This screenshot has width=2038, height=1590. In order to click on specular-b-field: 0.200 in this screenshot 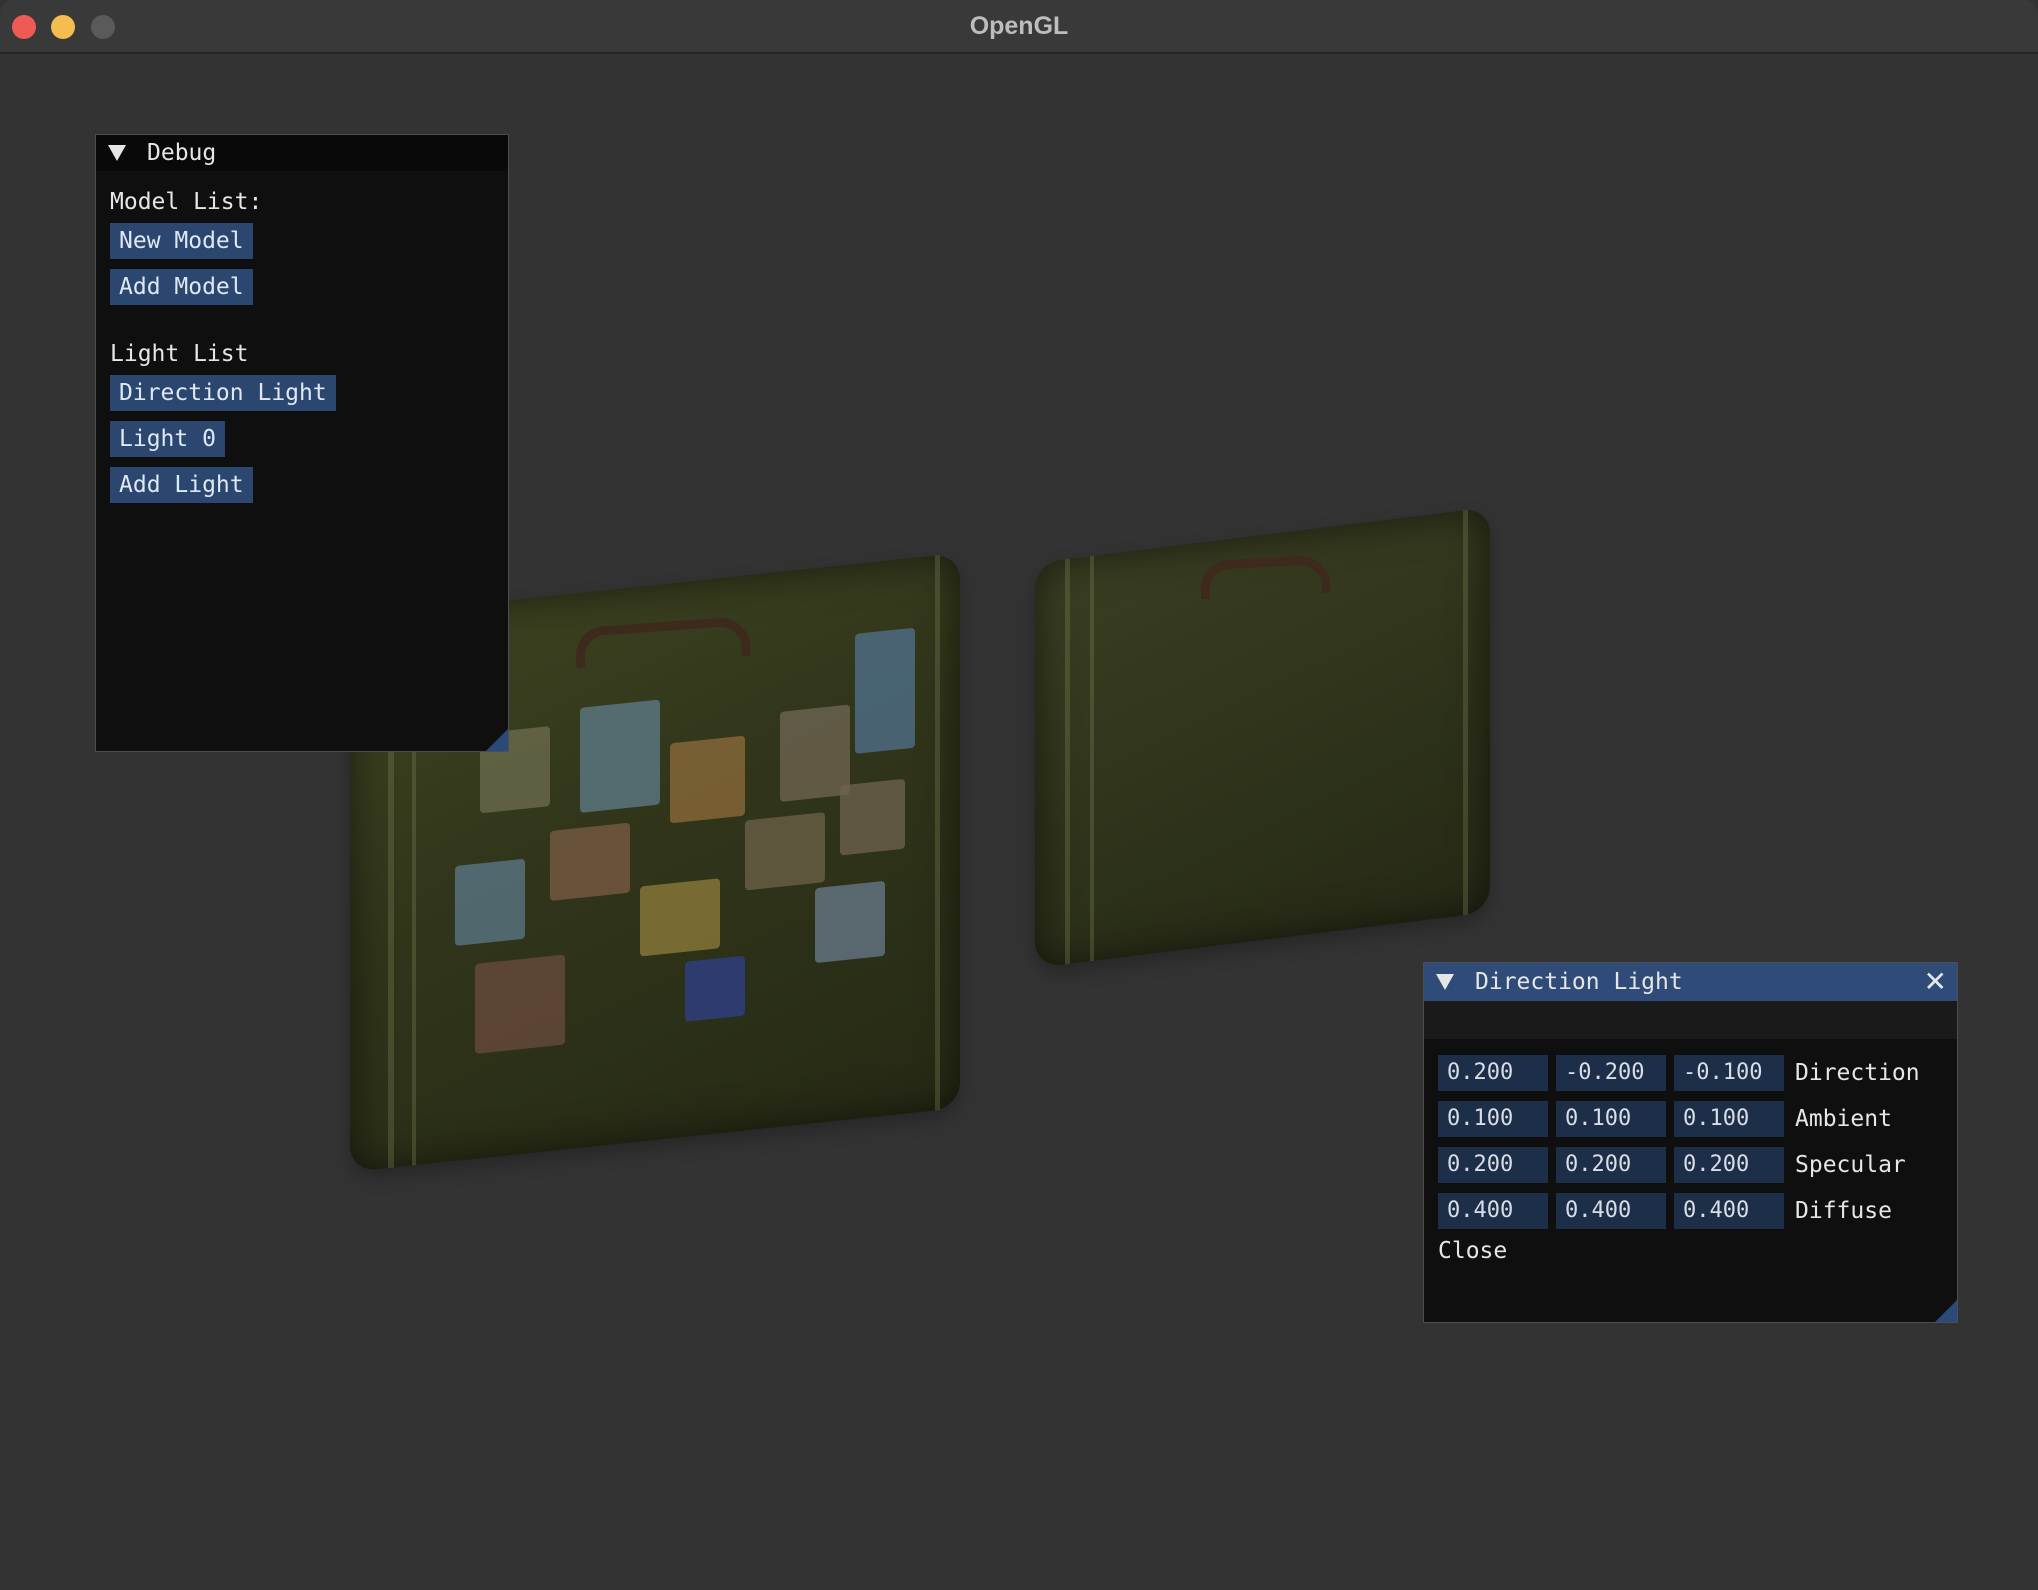, I will do `click(1729, 1165)`.